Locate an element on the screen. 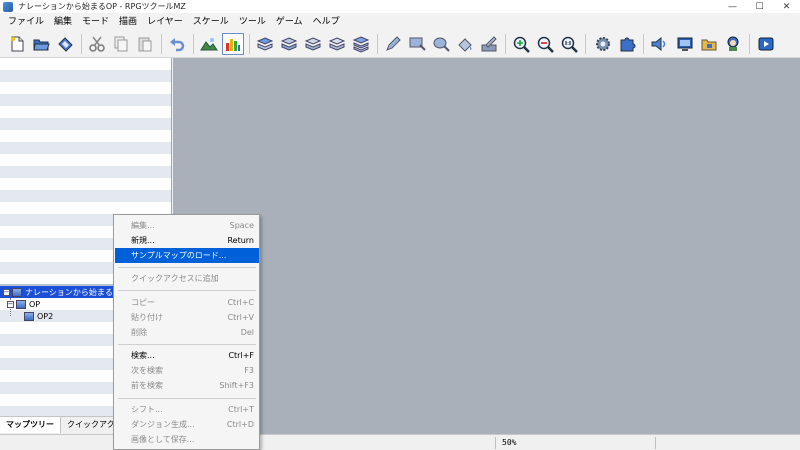 Image resolution: width=800 pixels, height=450 pixels. layer-3-button is located at coordinates (313, 44).